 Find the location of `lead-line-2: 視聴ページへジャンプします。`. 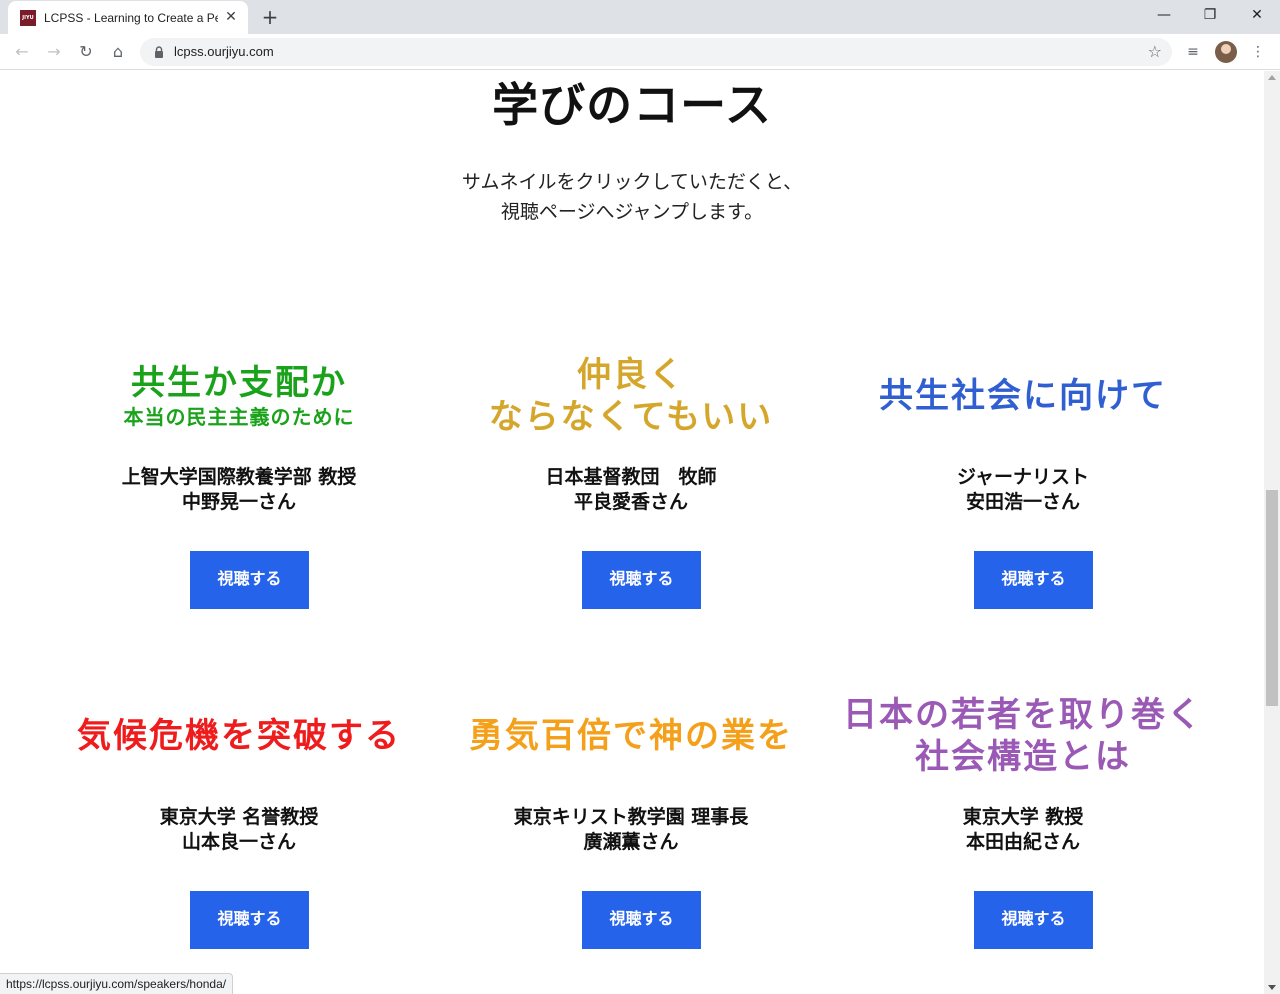

lead-line-2: 視聴ページへジャンプします。 is located at coordinates (632, 212).